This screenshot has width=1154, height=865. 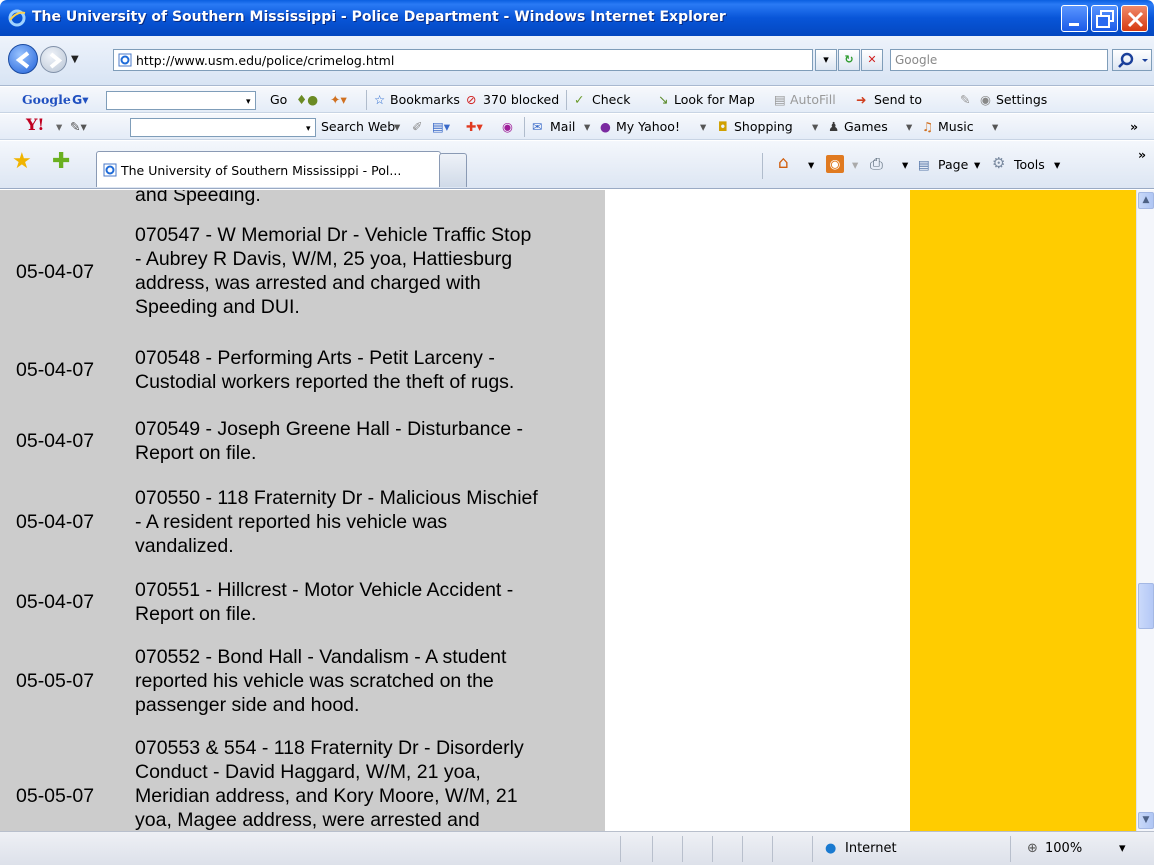 What do you see at coordinates (181, 100) in the screenshot?
I see `google-search-field` at bounding box center [181, 100].